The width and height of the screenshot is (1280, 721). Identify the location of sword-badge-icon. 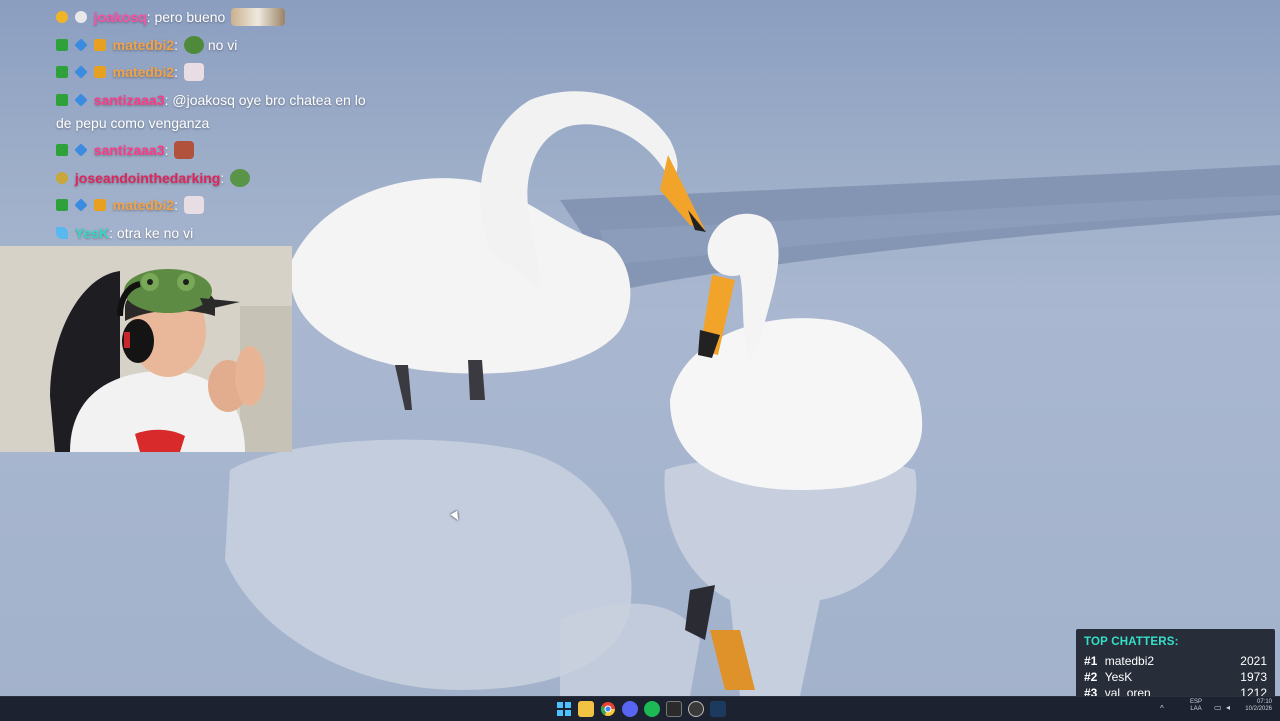
(62, 232).